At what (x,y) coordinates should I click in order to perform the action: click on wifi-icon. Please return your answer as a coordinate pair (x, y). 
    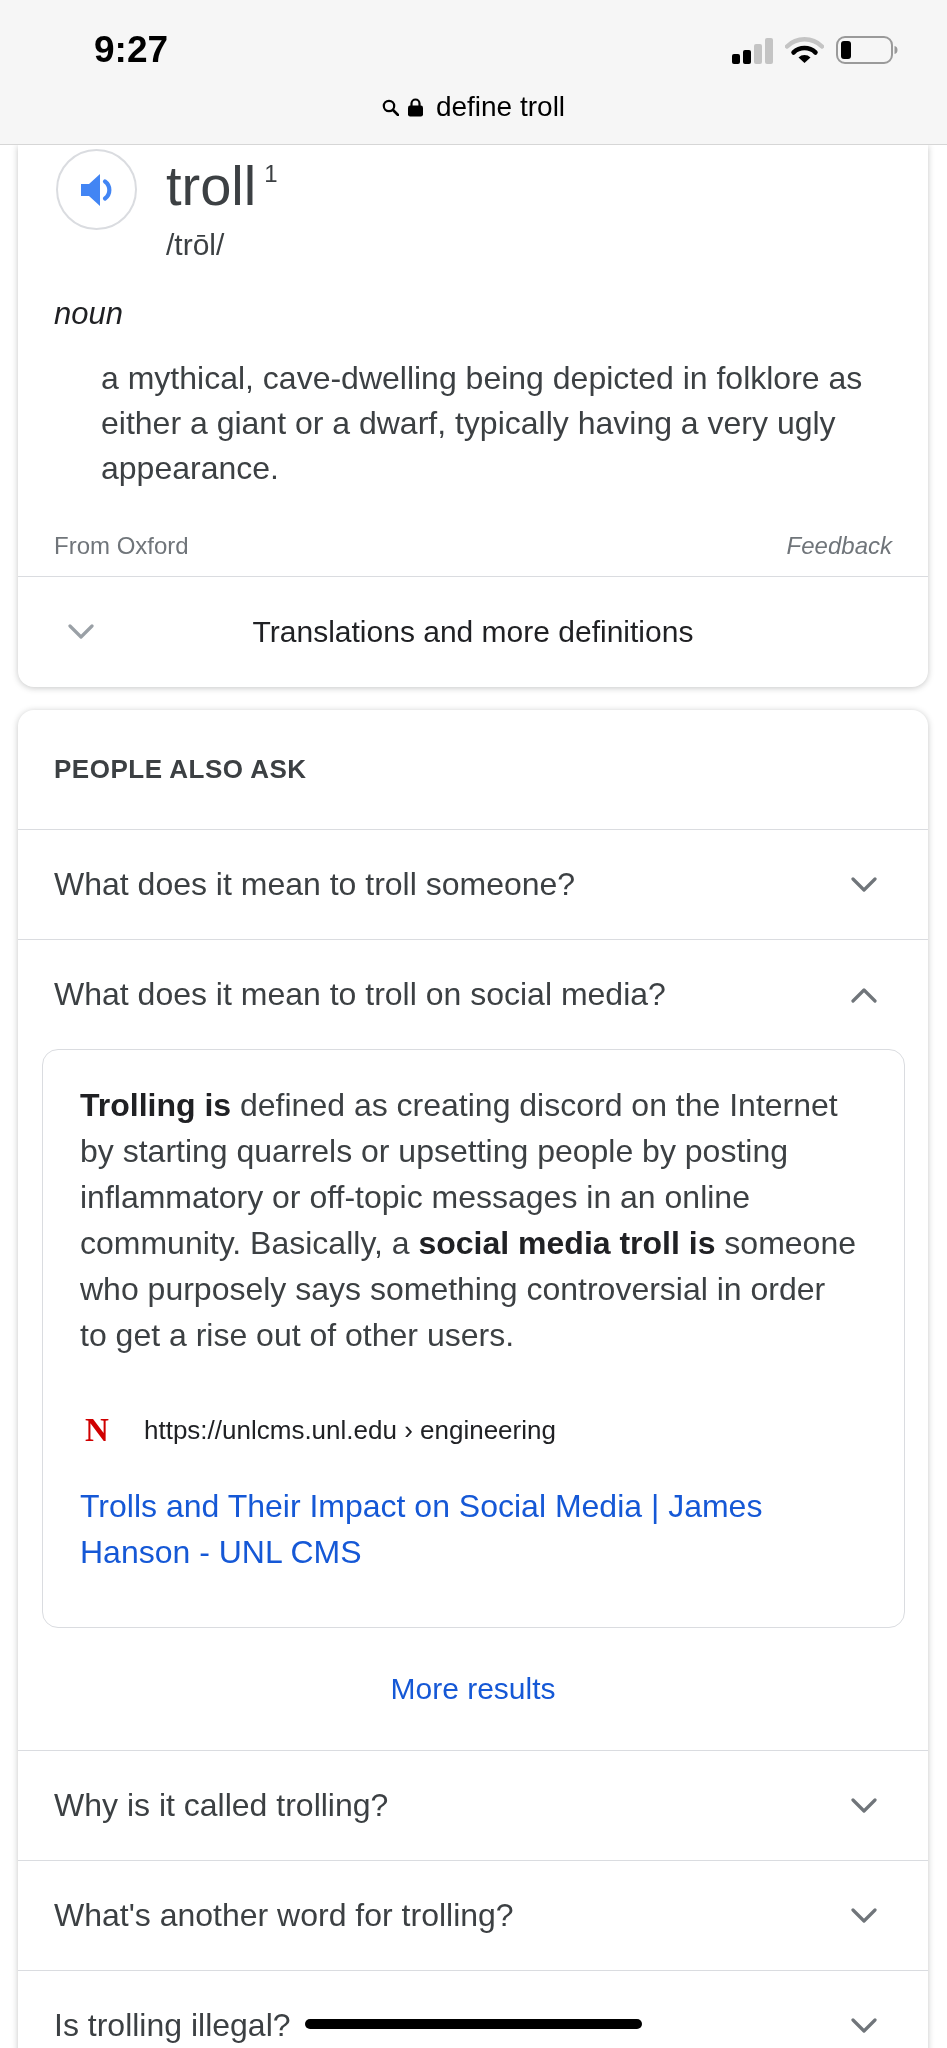
    Looking at the image, I should click on (804, 50).